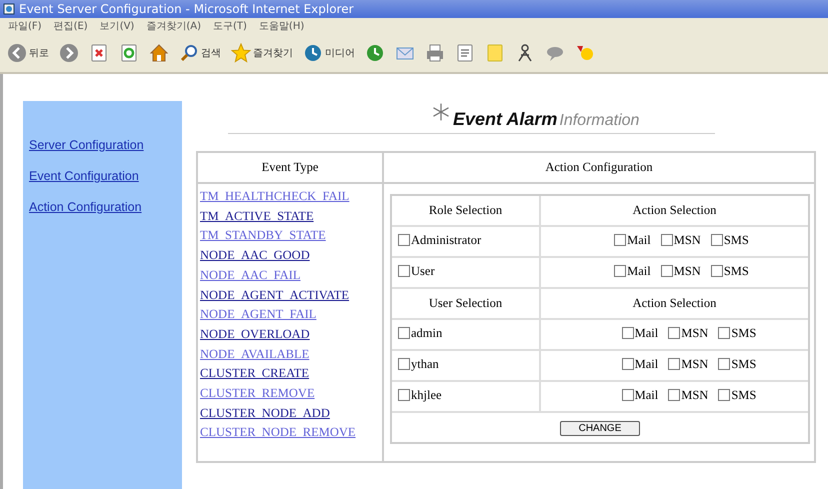 This screenshot has width=828, height=489. What do you see at coordinates (290, 433) in the screenshot?
I see `event-link: CLUSTER_NODE_REMOVE` at bounding box center [290, 433].